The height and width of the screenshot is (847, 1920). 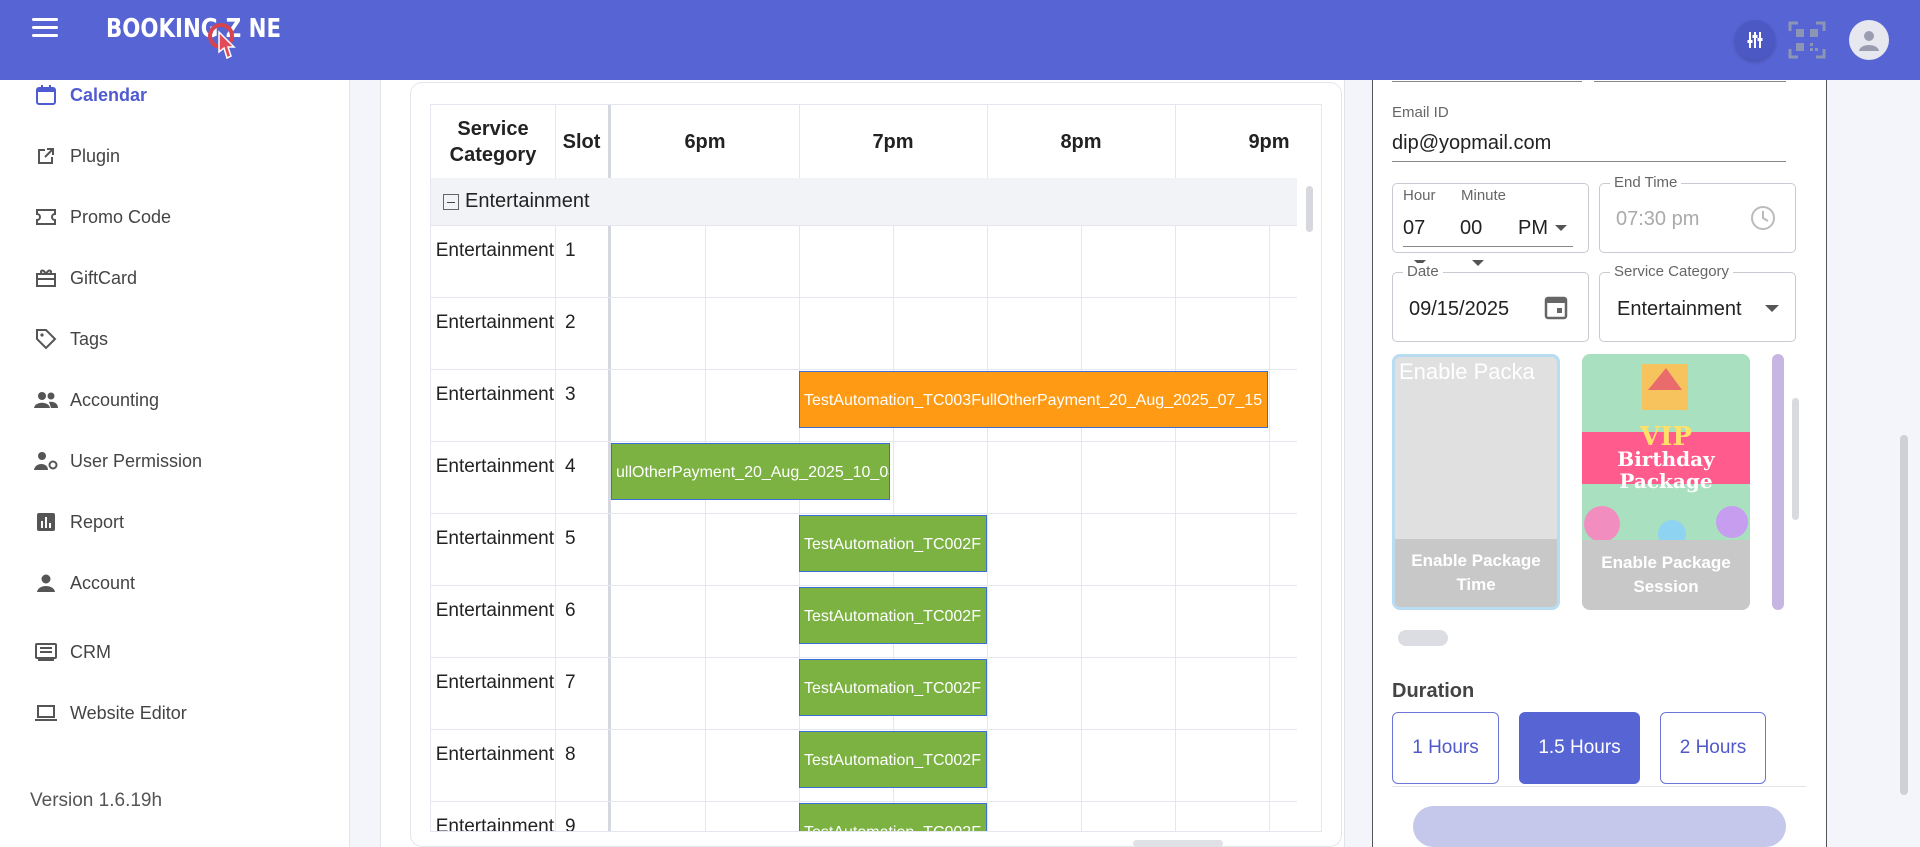 What do you see at coordinates (1672, 271) in the screenshot?
I see `service-category-label: Service Category` at bounding box center [1672, 271].